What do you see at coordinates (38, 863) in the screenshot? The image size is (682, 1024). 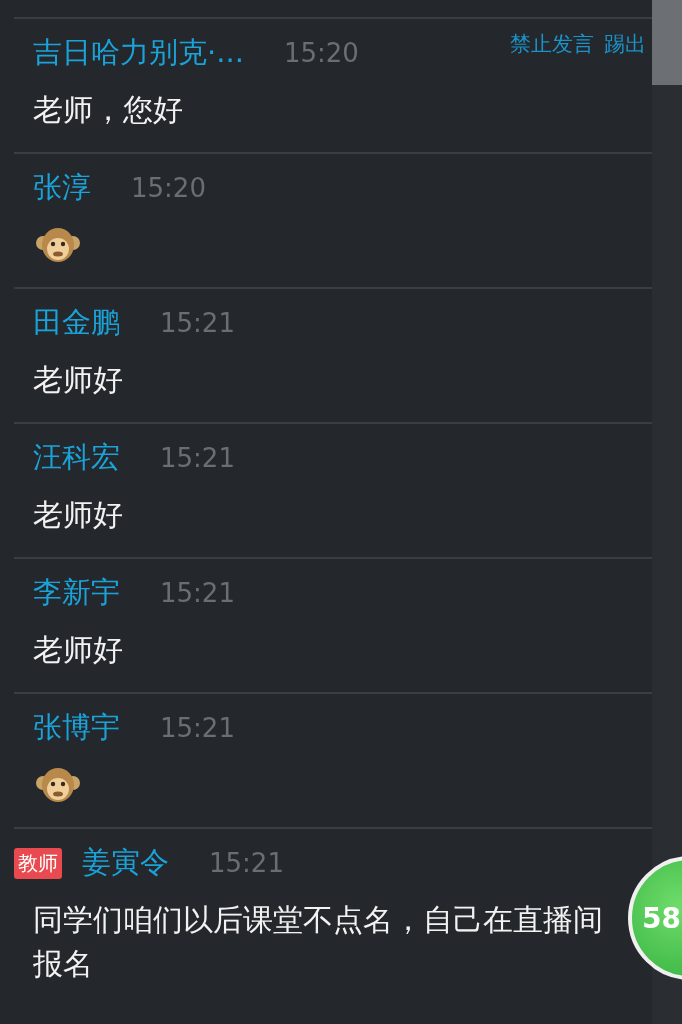 I see `teacher-tag: 教师` at bounding box center [38, 863].